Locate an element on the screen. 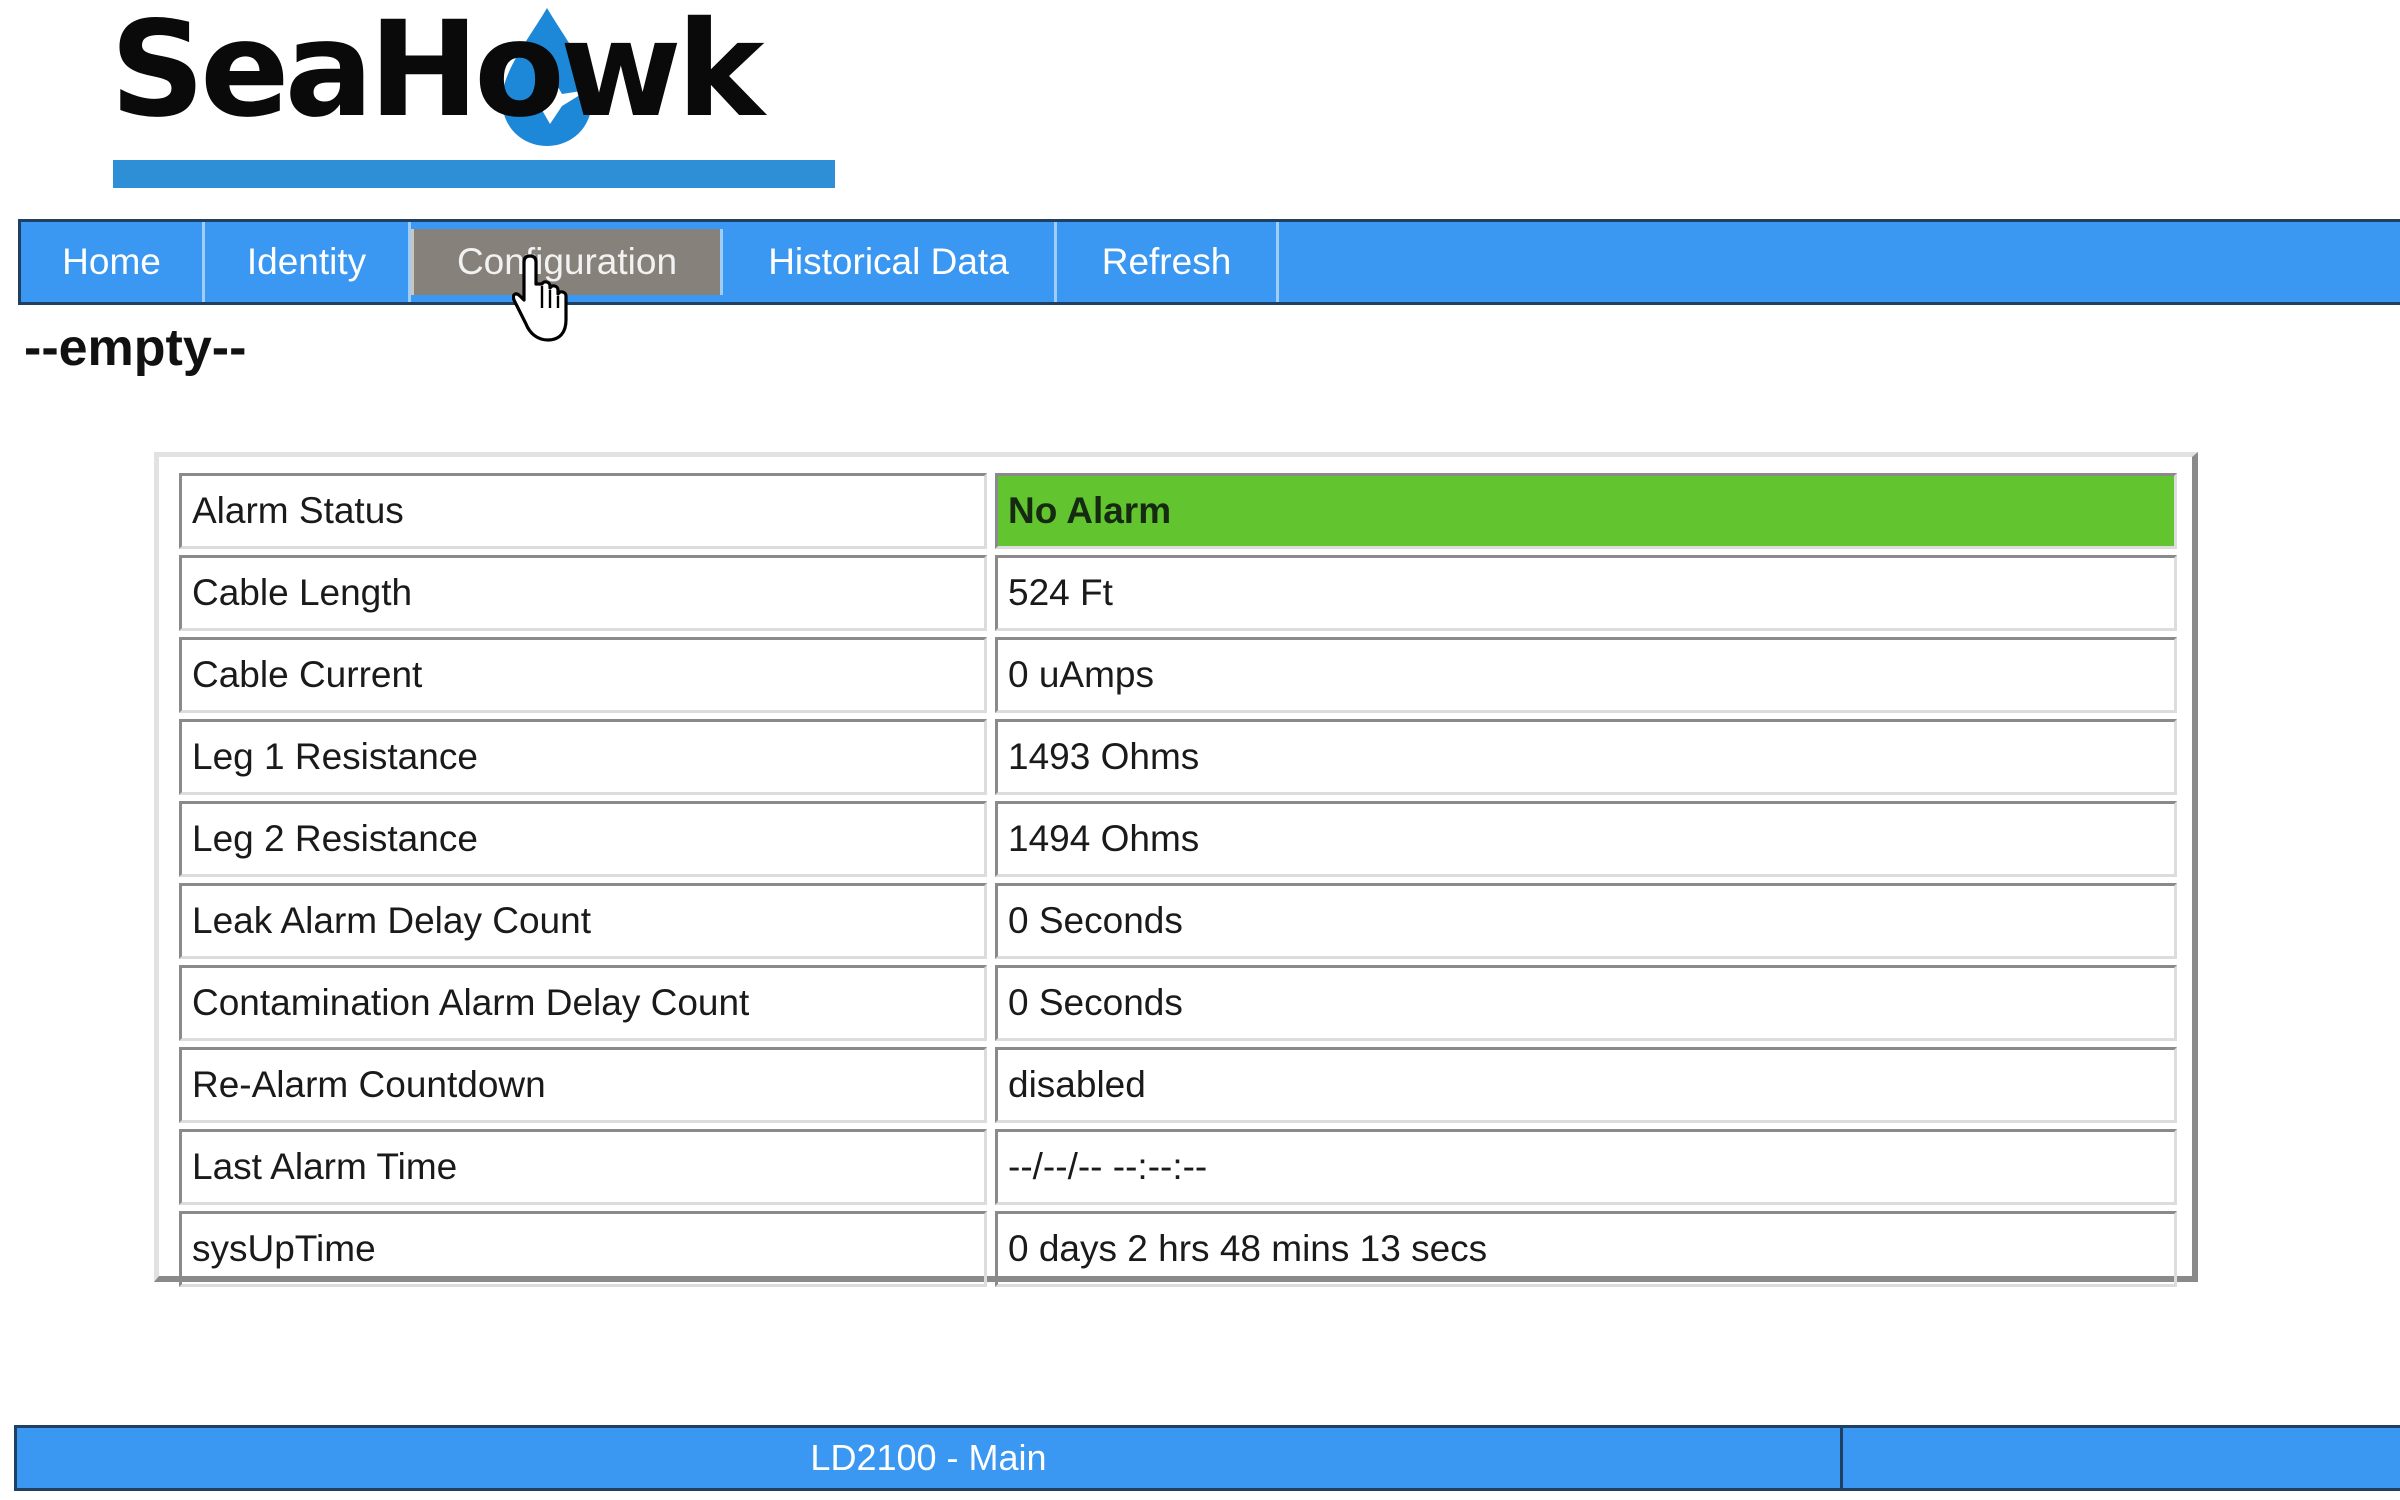 The width and height of the screenshot is (2400, 1500). row-label: Cable Length is located at coordinates (583, 593).